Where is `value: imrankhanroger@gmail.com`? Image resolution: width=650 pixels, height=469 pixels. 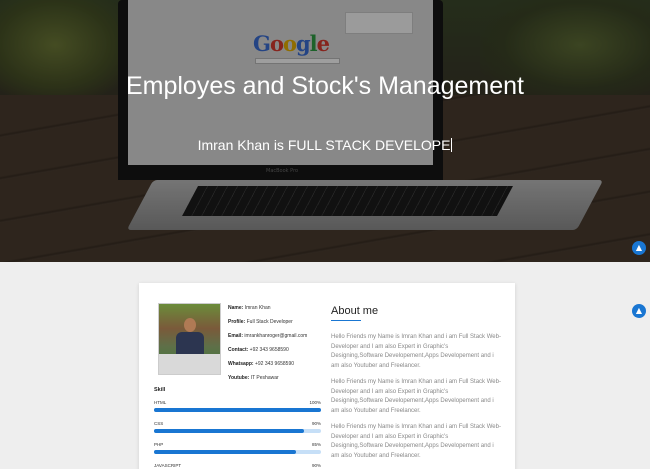 value: imrankhanroger@gmail.com is located at coordinates (275, 336).